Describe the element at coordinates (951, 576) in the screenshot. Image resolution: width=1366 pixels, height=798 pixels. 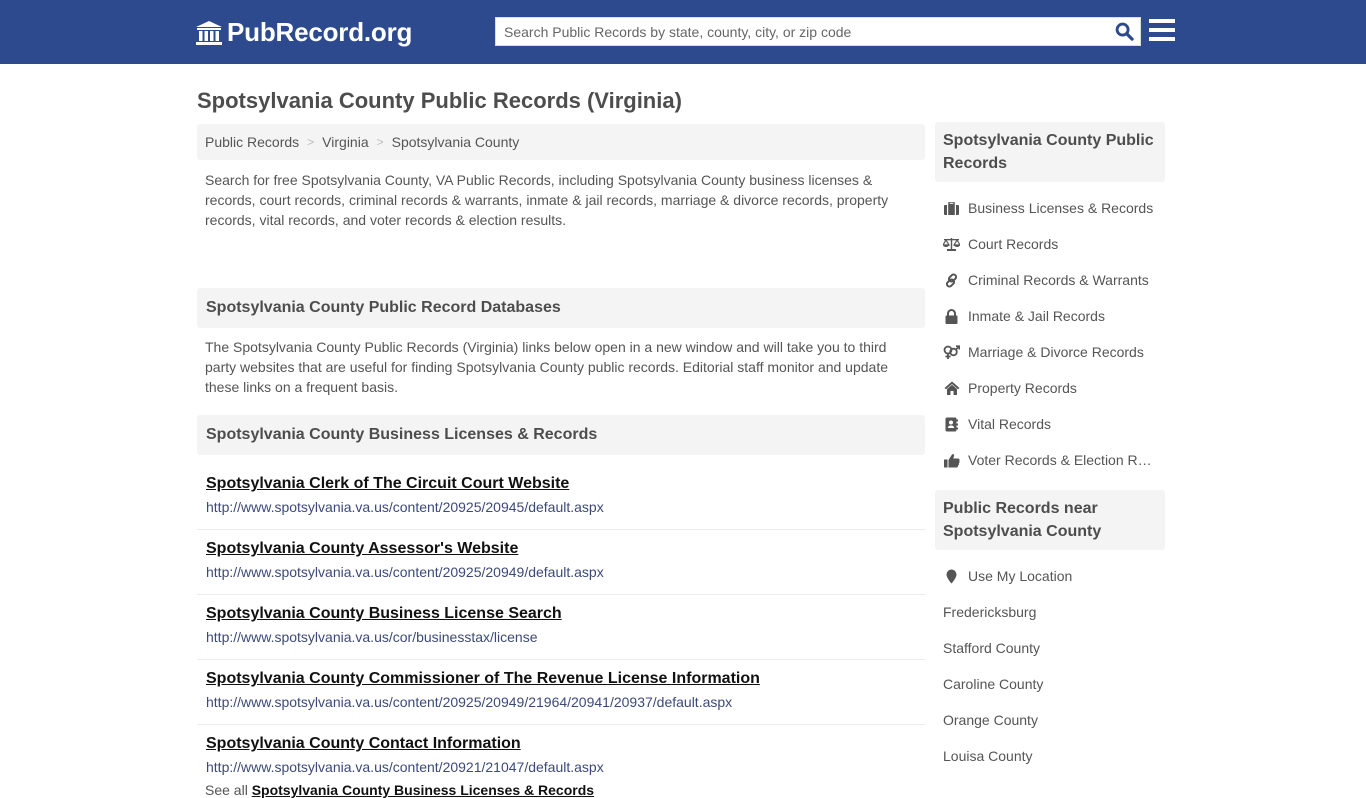
I see `map-marker-icon` at that location.